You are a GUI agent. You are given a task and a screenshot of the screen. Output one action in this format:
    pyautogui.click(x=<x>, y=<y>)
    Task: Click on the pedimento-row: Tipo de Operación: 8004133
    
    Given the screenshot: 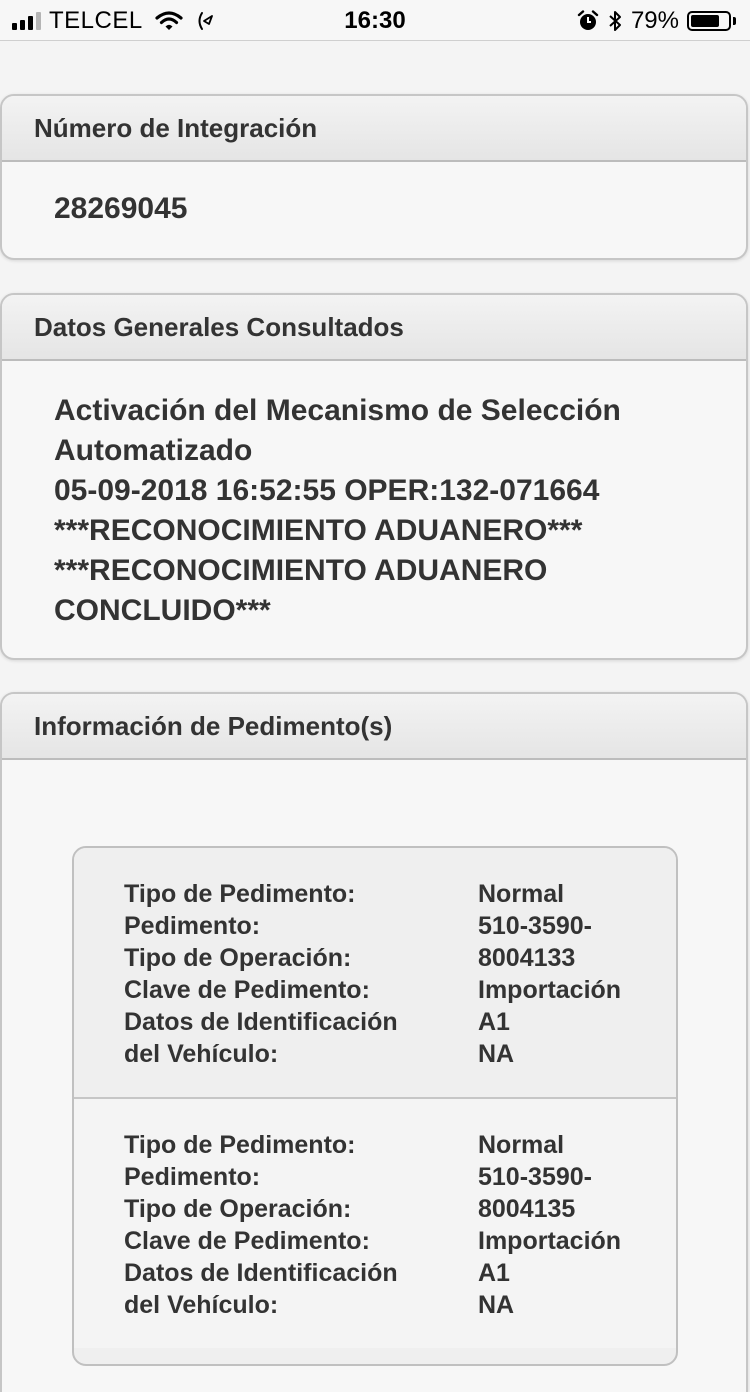 What is the action you would take?
    pyautogui.click(x=375, y=960)
    